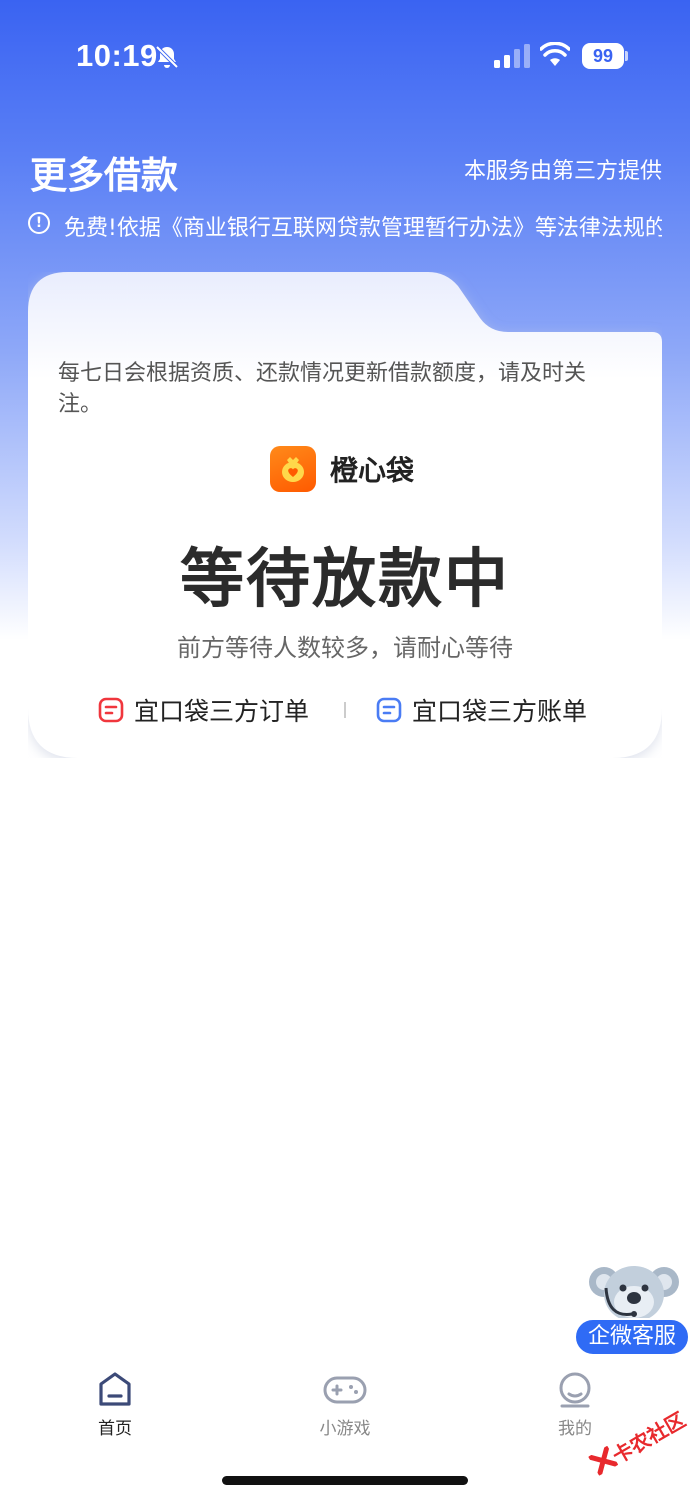  Describe the element at coordinates (167, 57) in the screenshot. I see `bell-off-icon` at that location.